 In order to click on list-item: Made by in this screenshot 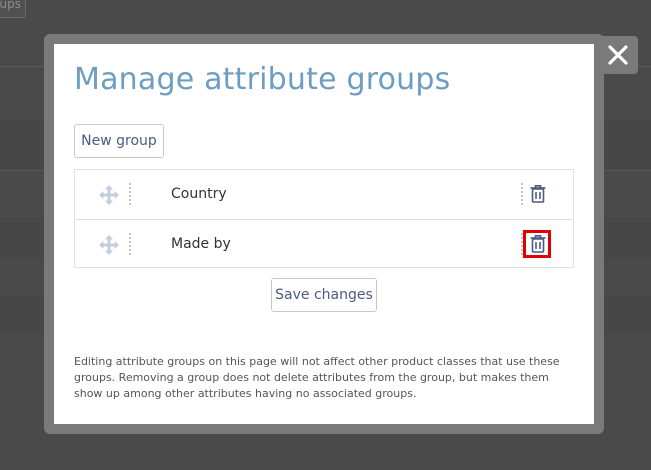, I will do `click(324, 244)`.